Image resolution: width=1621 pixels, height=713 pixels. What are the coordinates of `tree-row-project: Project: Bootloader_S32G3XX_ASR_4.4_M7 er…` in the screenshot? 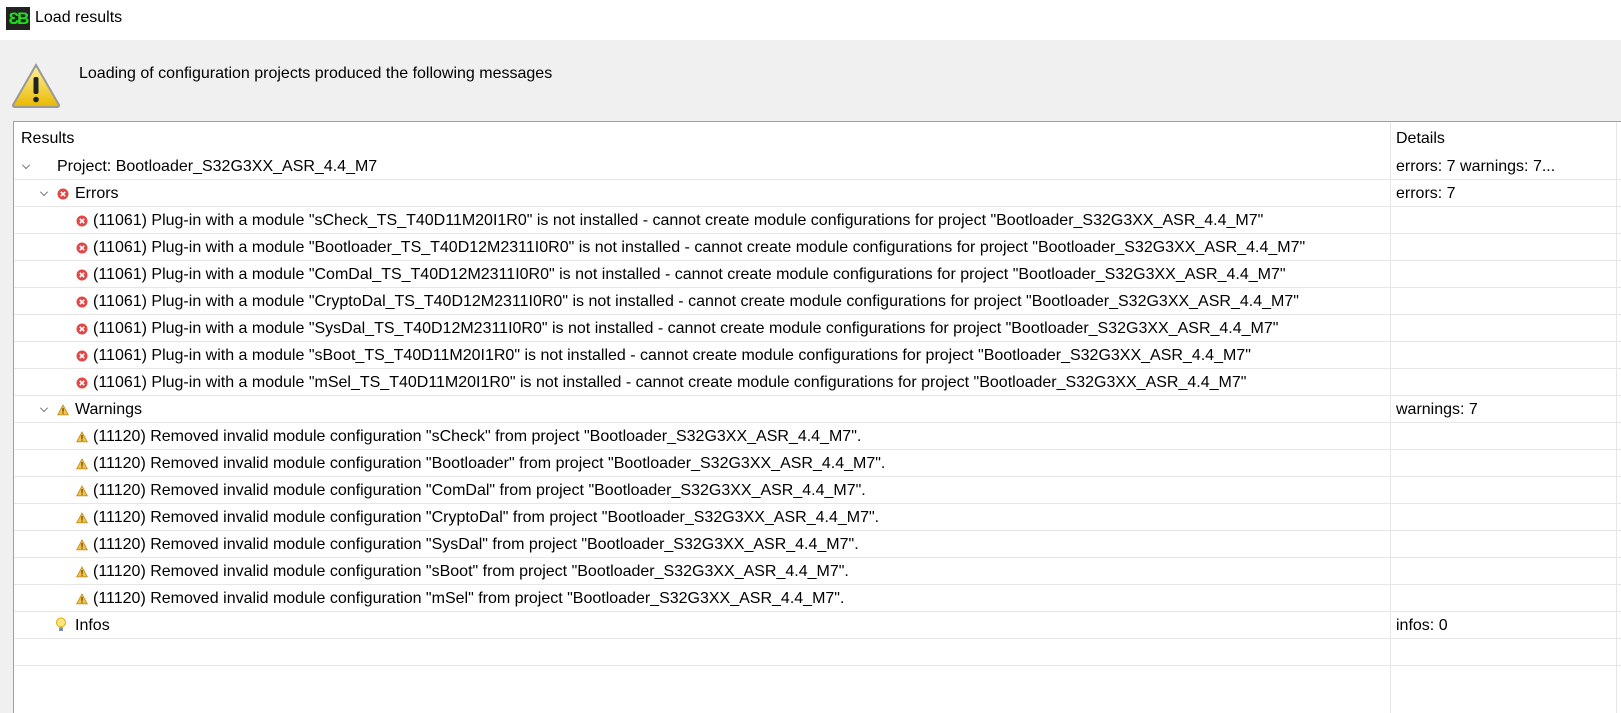 It's located at (817, 166).